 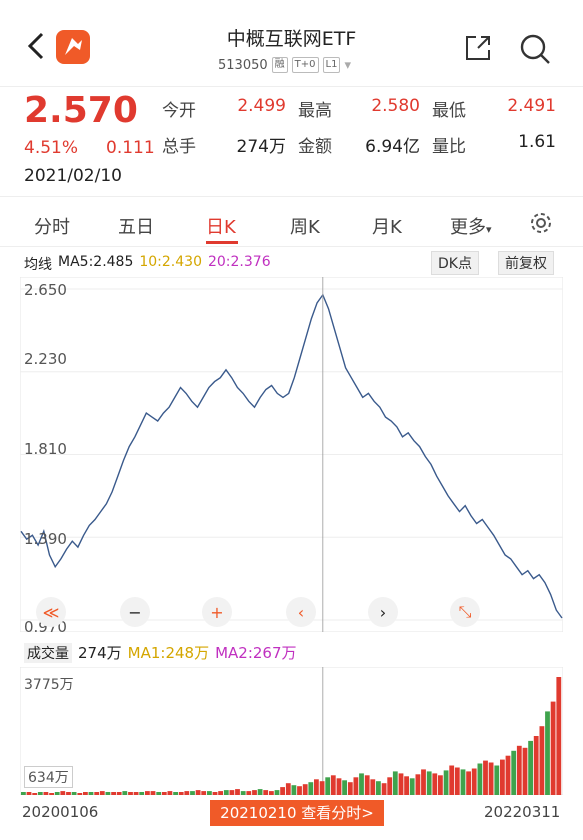 I want to click on tab-more: 更多▾, so click(x=471, y=226).